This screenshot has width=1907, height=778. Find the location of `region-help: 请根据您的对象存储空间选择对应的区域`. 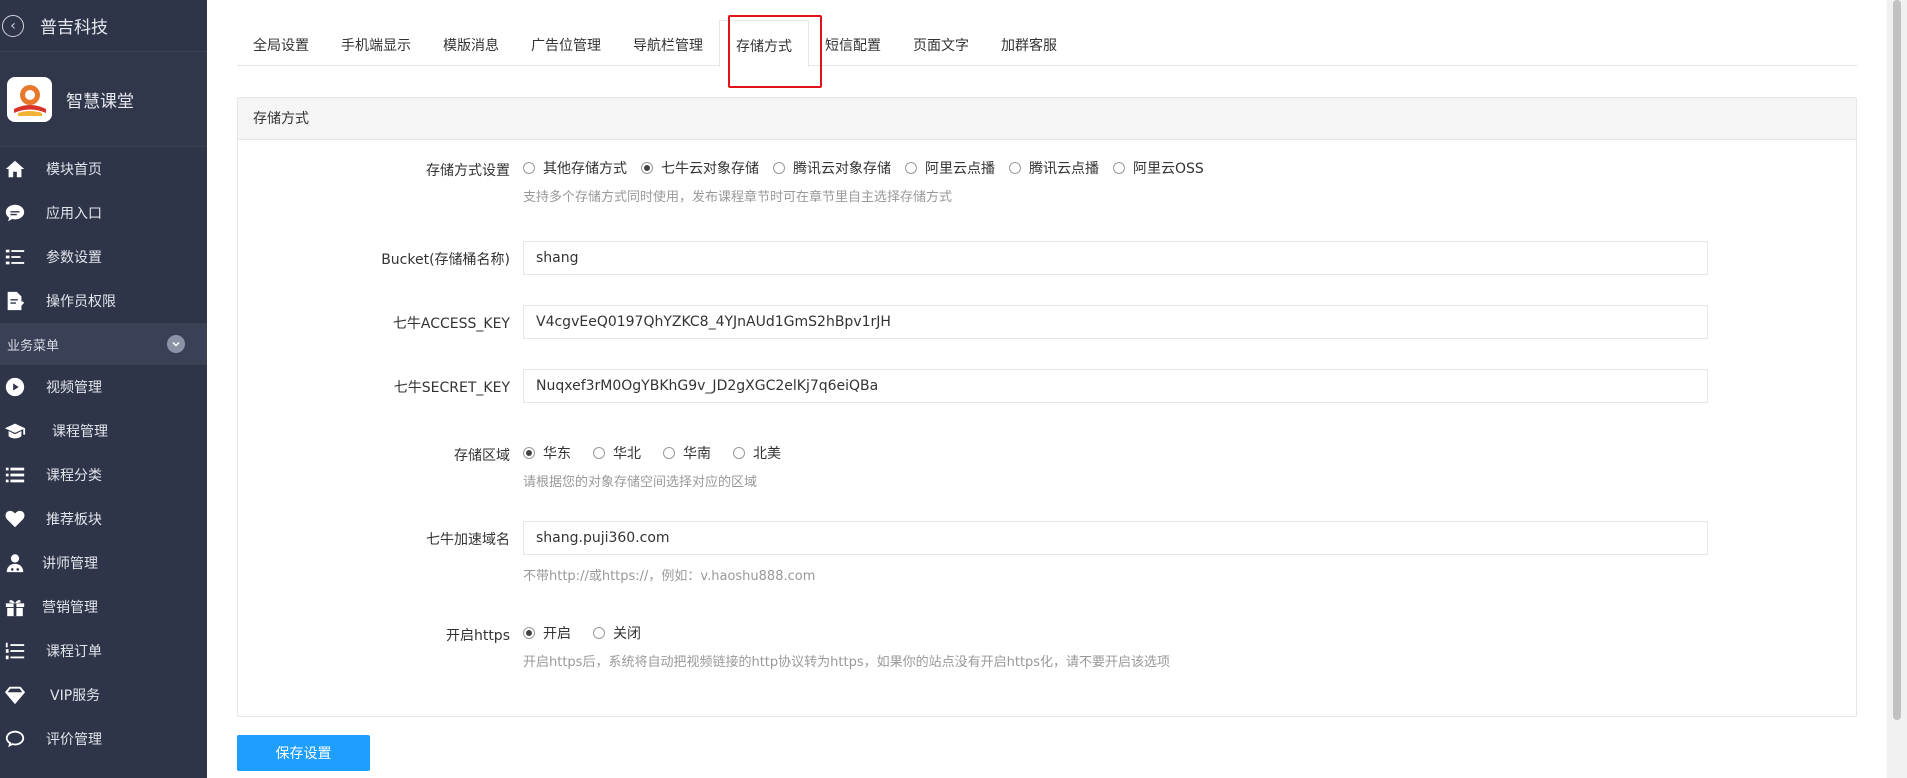

region-help: 请根据您的对象存储空间选择对应的区域 is located at coordinates (640, 482).